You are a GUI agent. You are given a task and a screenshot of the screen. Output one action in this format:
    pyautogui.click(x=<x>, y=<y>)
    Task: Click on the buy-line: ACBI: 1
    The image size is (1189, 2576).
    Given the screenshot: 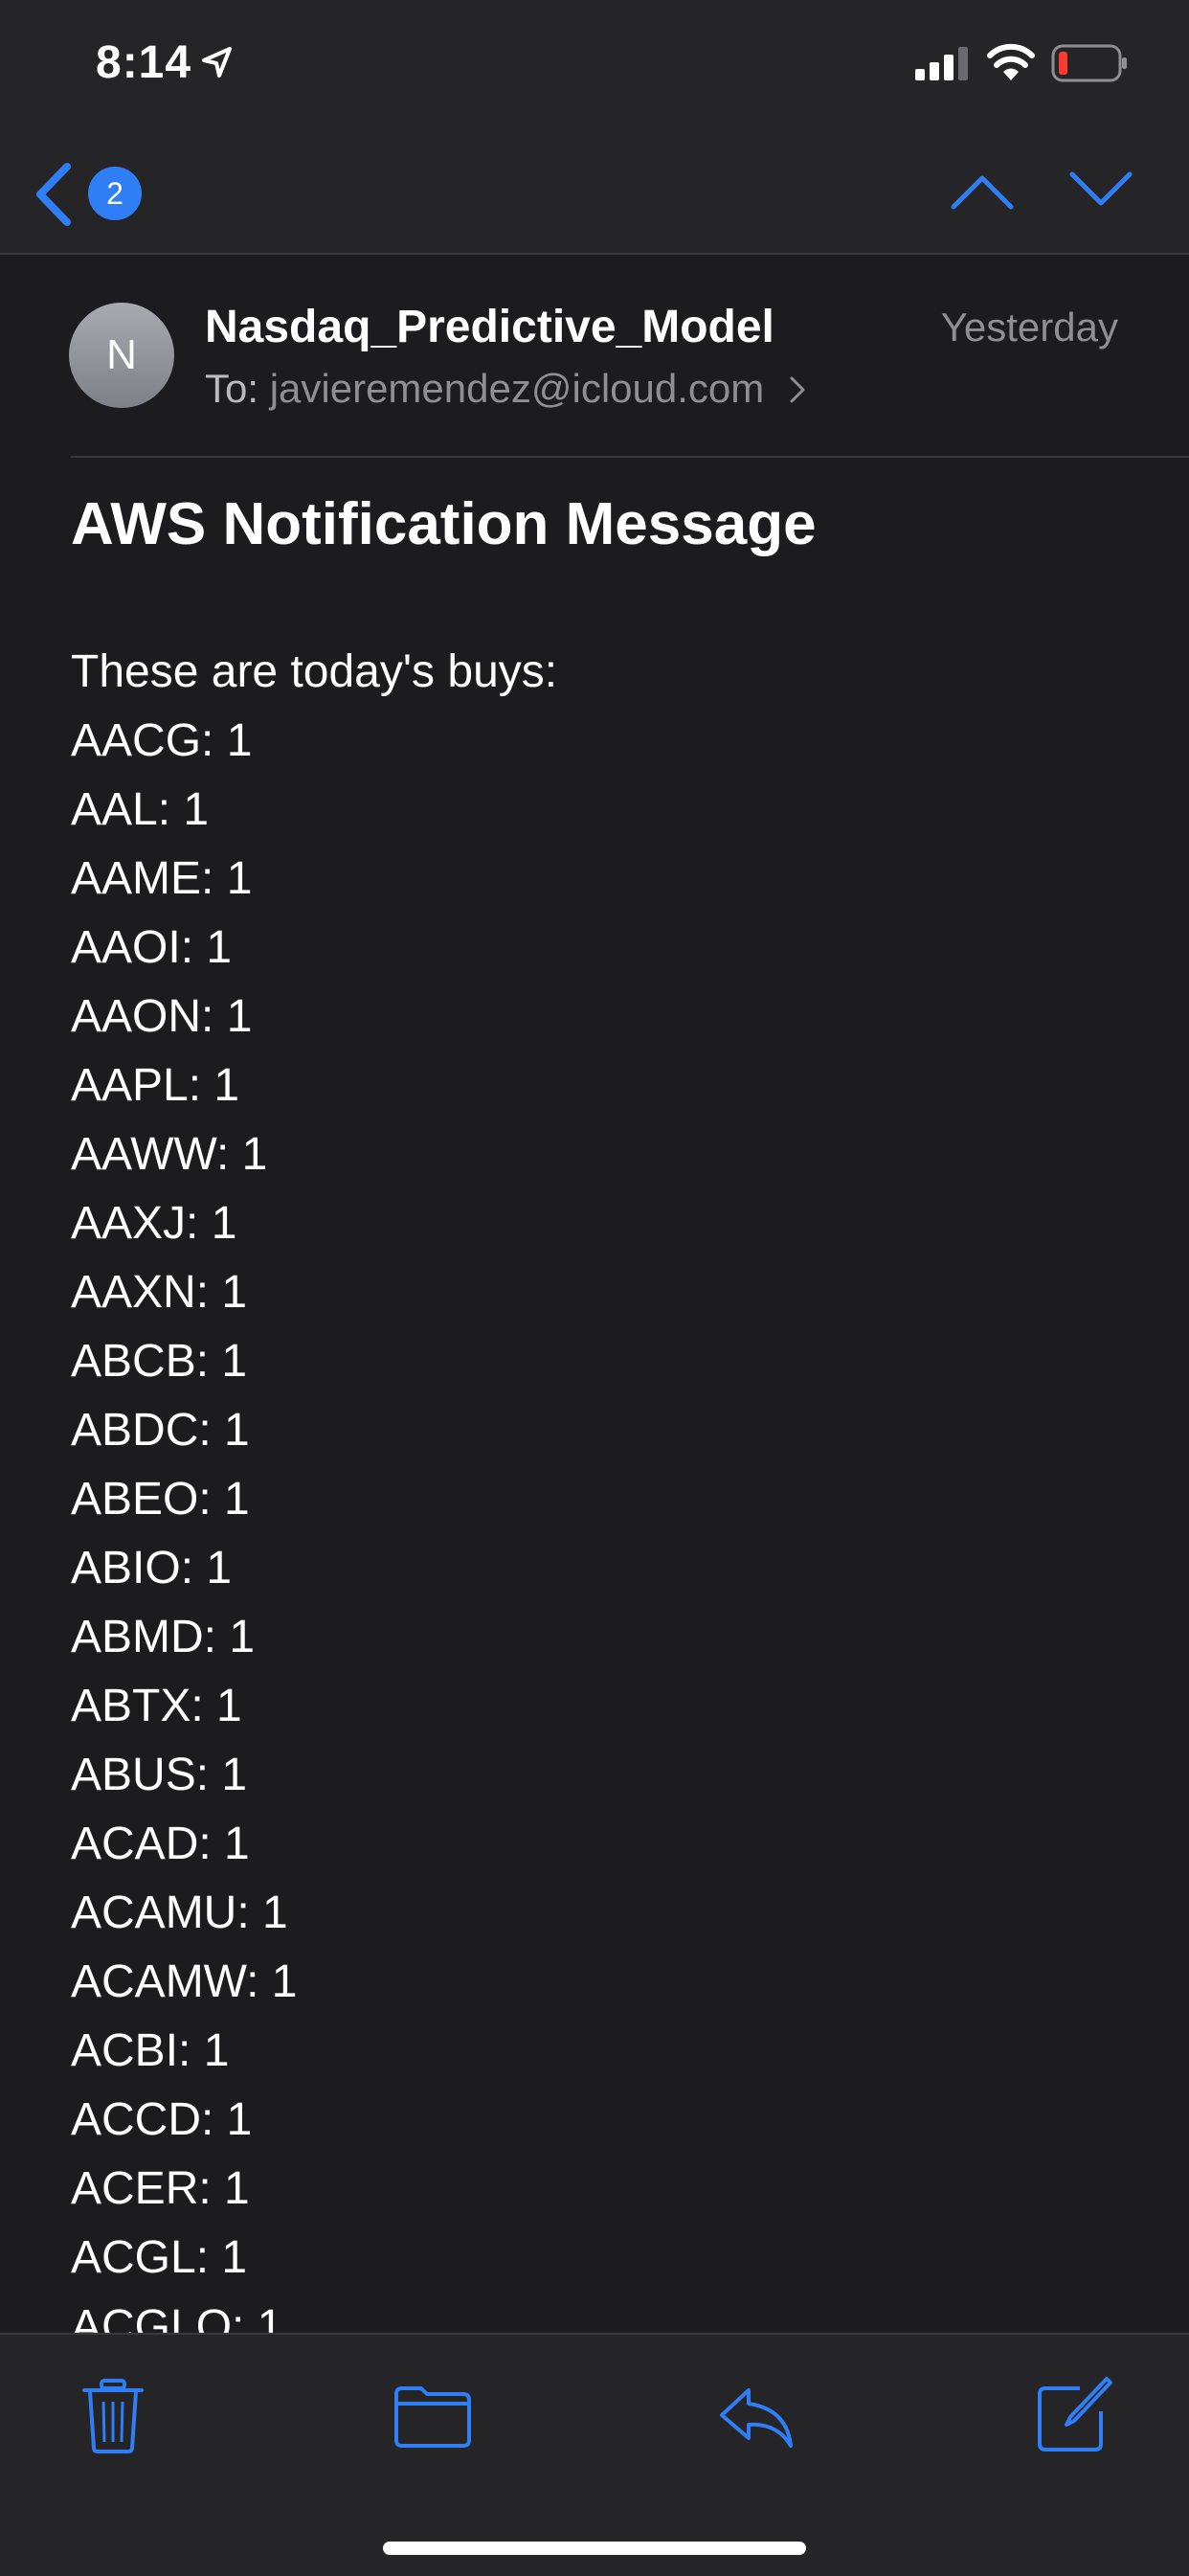 What is the action you would take?
    pyautogui.click(x=150, y=2050)
    